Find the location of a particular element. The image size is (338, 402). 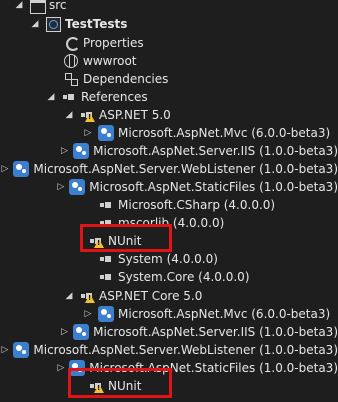

tree-item-assembly: System.Core (4.0.0.0) is located at coordinates (169, 277).